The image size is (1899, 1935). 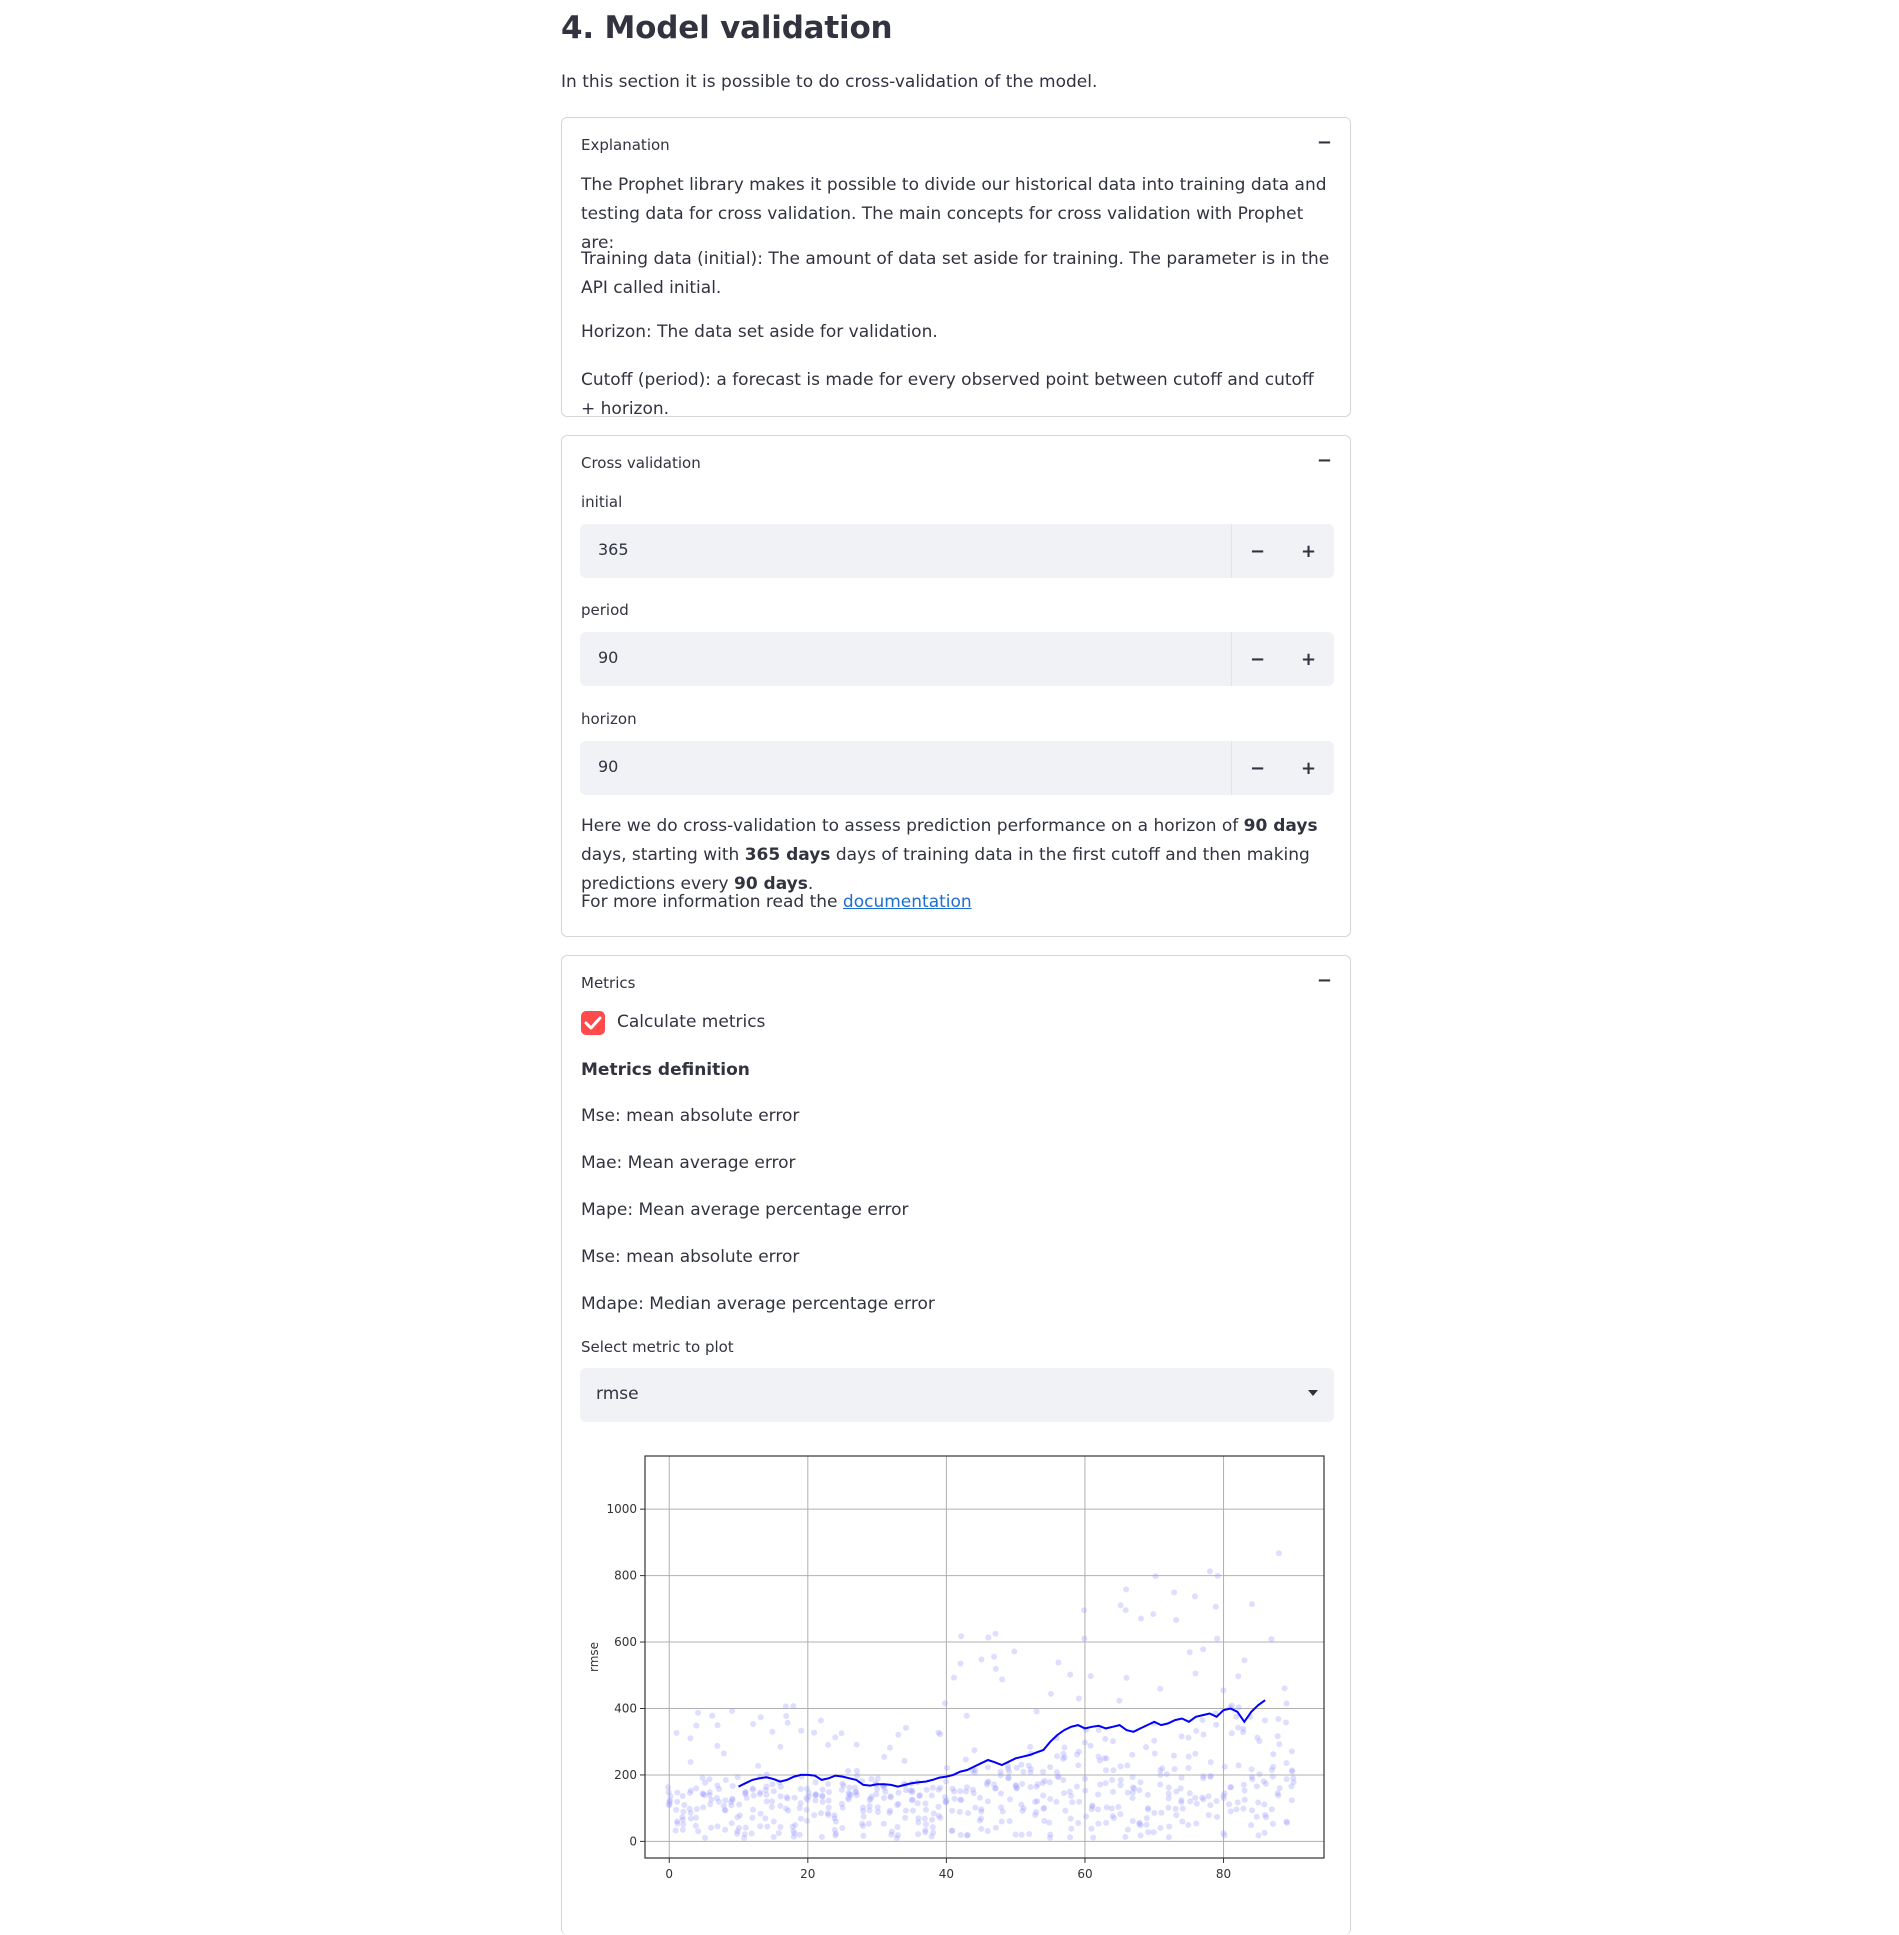 I want to click on y-tick-label: 800, so click(x=625, y=1576).